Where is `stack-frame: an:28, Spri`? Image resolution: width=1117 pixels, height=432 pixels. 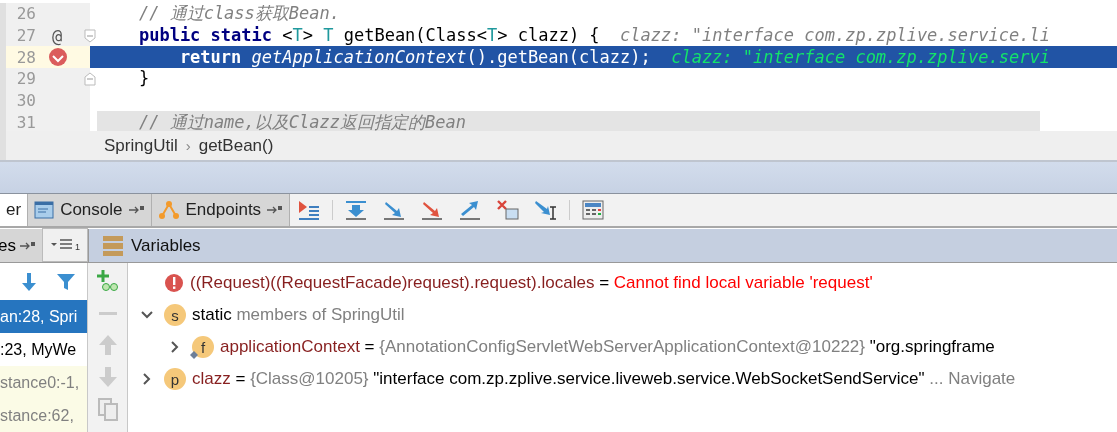
stack-frame: an:28, Spri is located at coordinates (43, 316).